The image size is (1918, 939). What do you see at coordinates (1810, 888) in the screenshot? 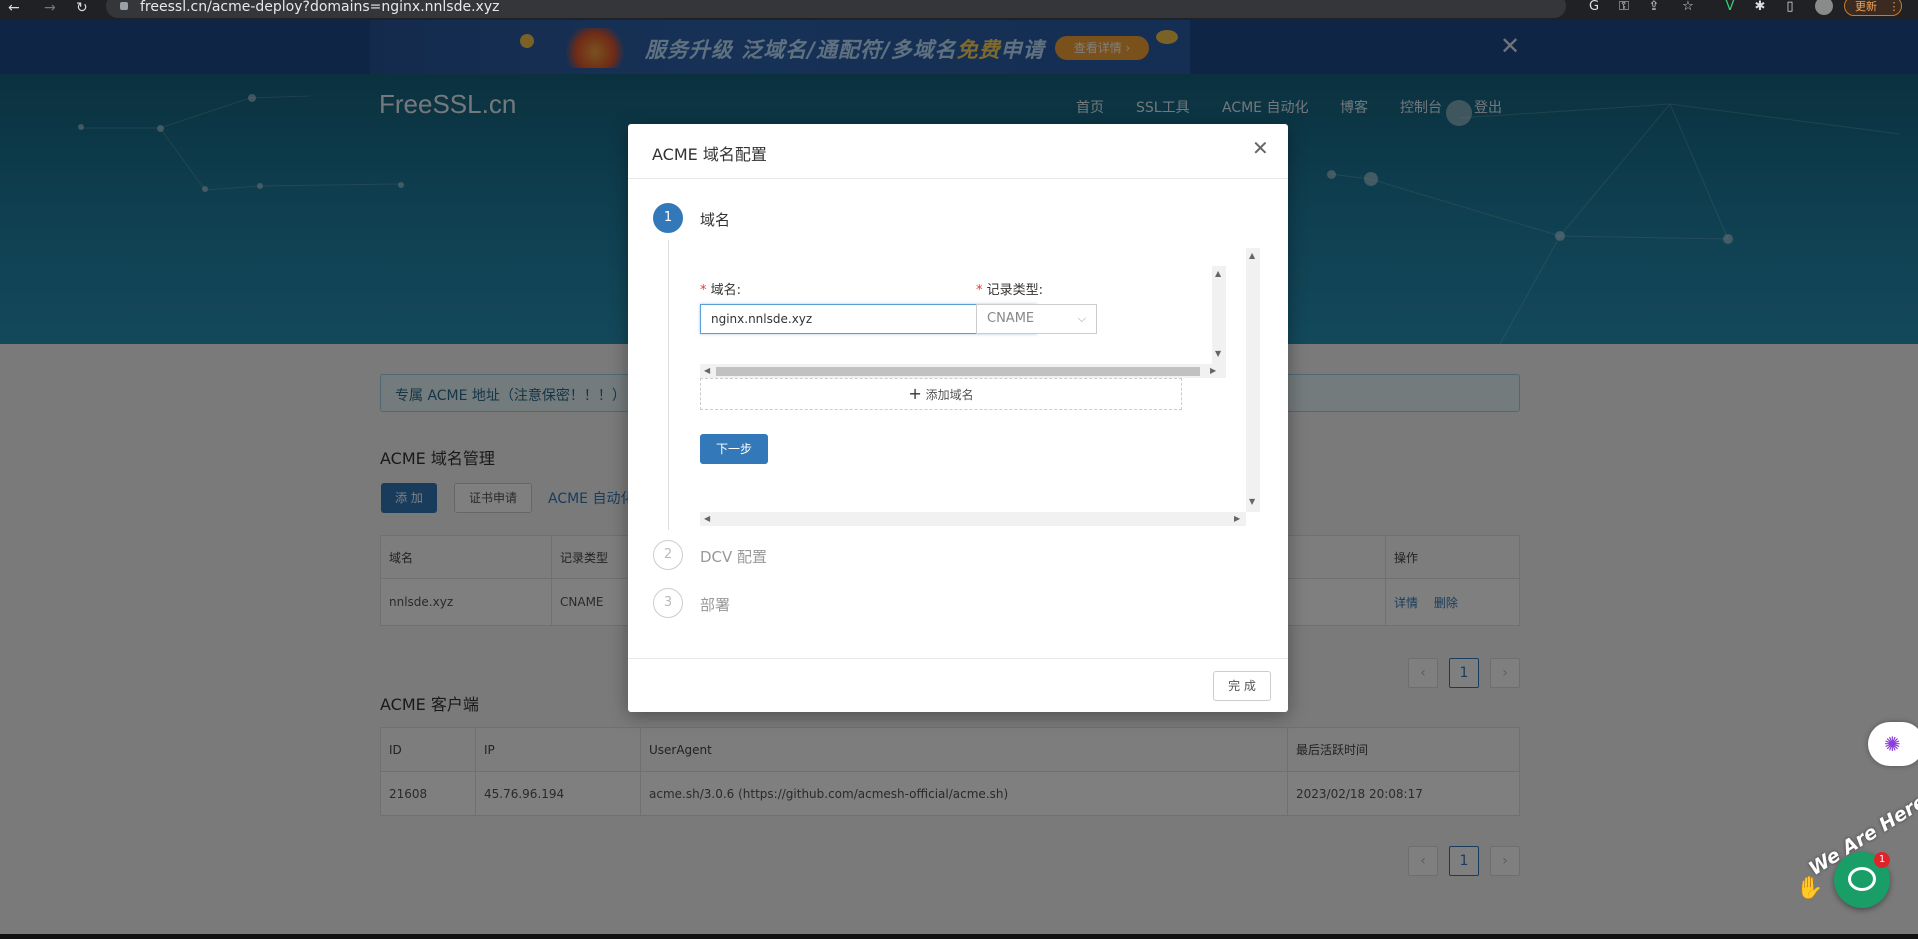
I see `waving-hand-icon: ✋` at bounding box center [1810, 888].